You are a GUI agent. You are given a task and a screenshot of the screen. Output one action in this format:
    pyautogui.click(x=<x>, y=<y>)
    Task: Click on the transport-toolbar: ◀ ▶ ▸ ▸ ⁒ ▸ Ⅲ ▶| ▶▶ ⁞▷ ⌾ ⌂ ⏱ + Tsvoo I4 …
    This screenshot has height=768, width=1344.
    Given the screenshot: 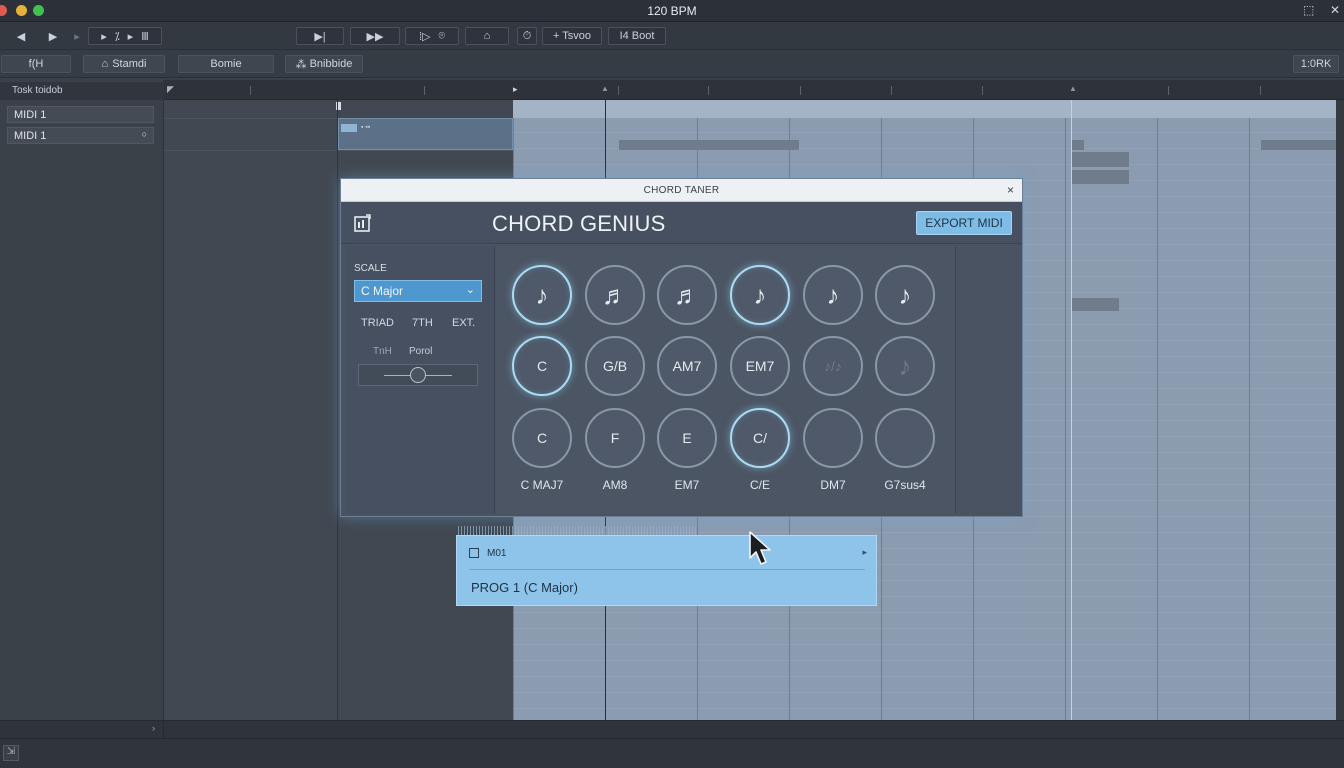 What is the action you would take?
    pyautogui.click(x=672, y=36)
    